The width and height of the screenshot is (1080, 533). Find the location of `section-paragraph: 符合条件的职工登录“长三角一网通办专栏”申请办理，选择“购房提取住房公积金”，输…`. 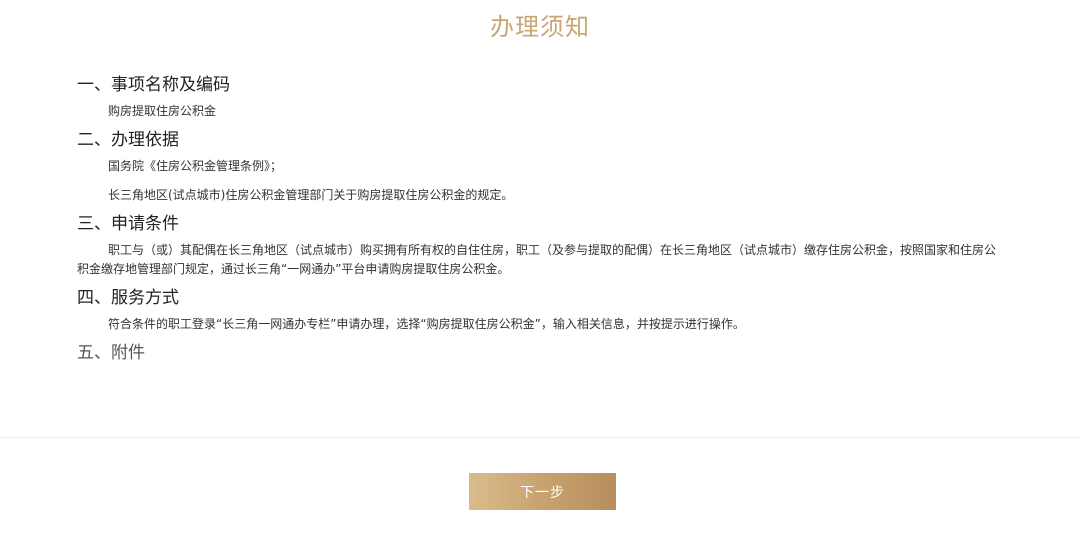

section-paragraph: 符合条件的职工登录“长三角一网通办专栏”申请办理，选择“购房提取住房公积金”，输… is located at coordinates (426, 324).